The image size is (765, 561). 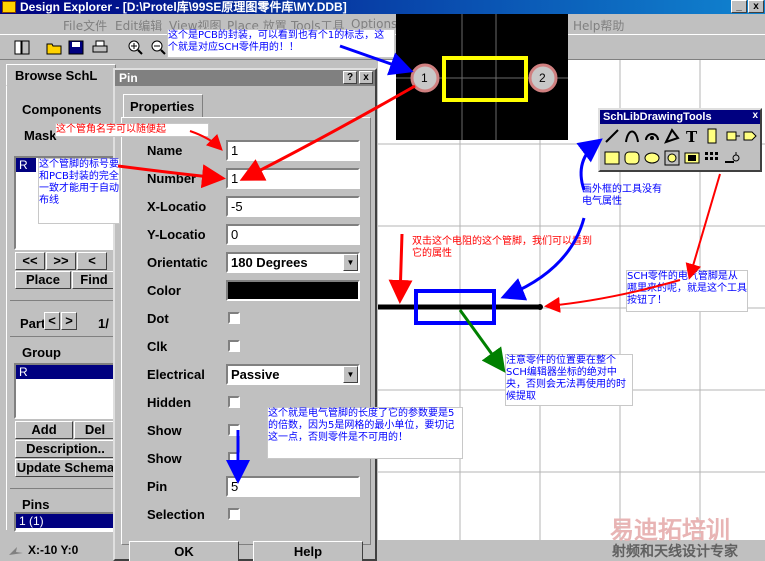 What do you see at coordinates (62, 109) in the screenshot?
I see `components-label: Components` at bounding box center [62, 109].